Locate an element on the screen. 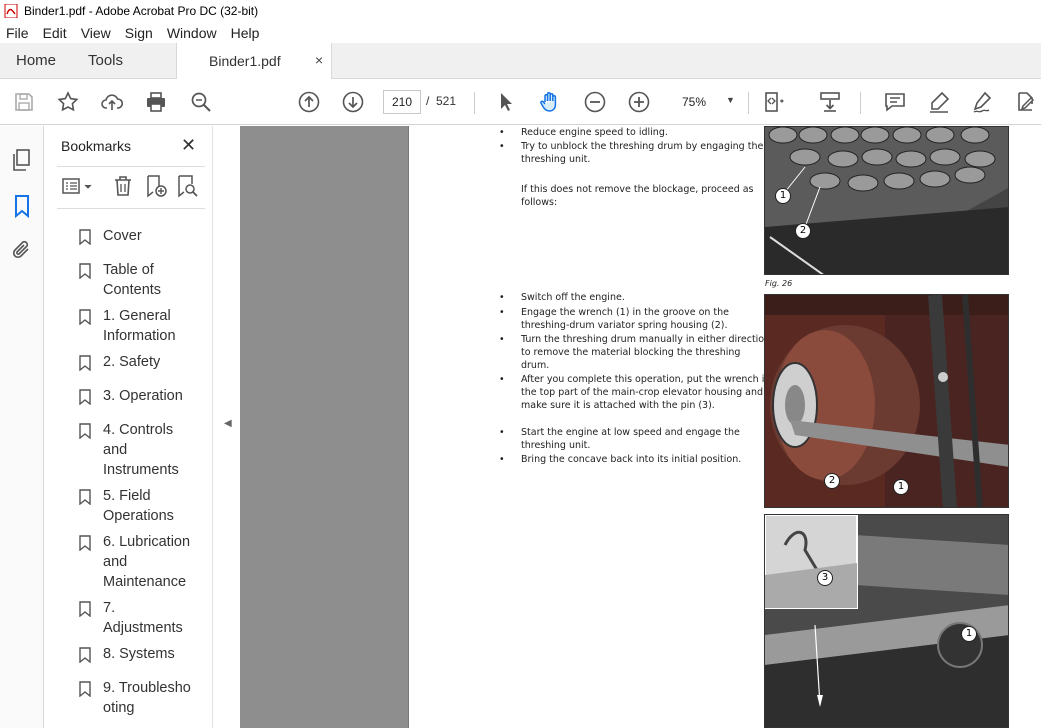 Image resolution: width=1041 pixels, height=728 pixels. figure-threshing-drum: 2 1 is located at coordinates (886, 401).